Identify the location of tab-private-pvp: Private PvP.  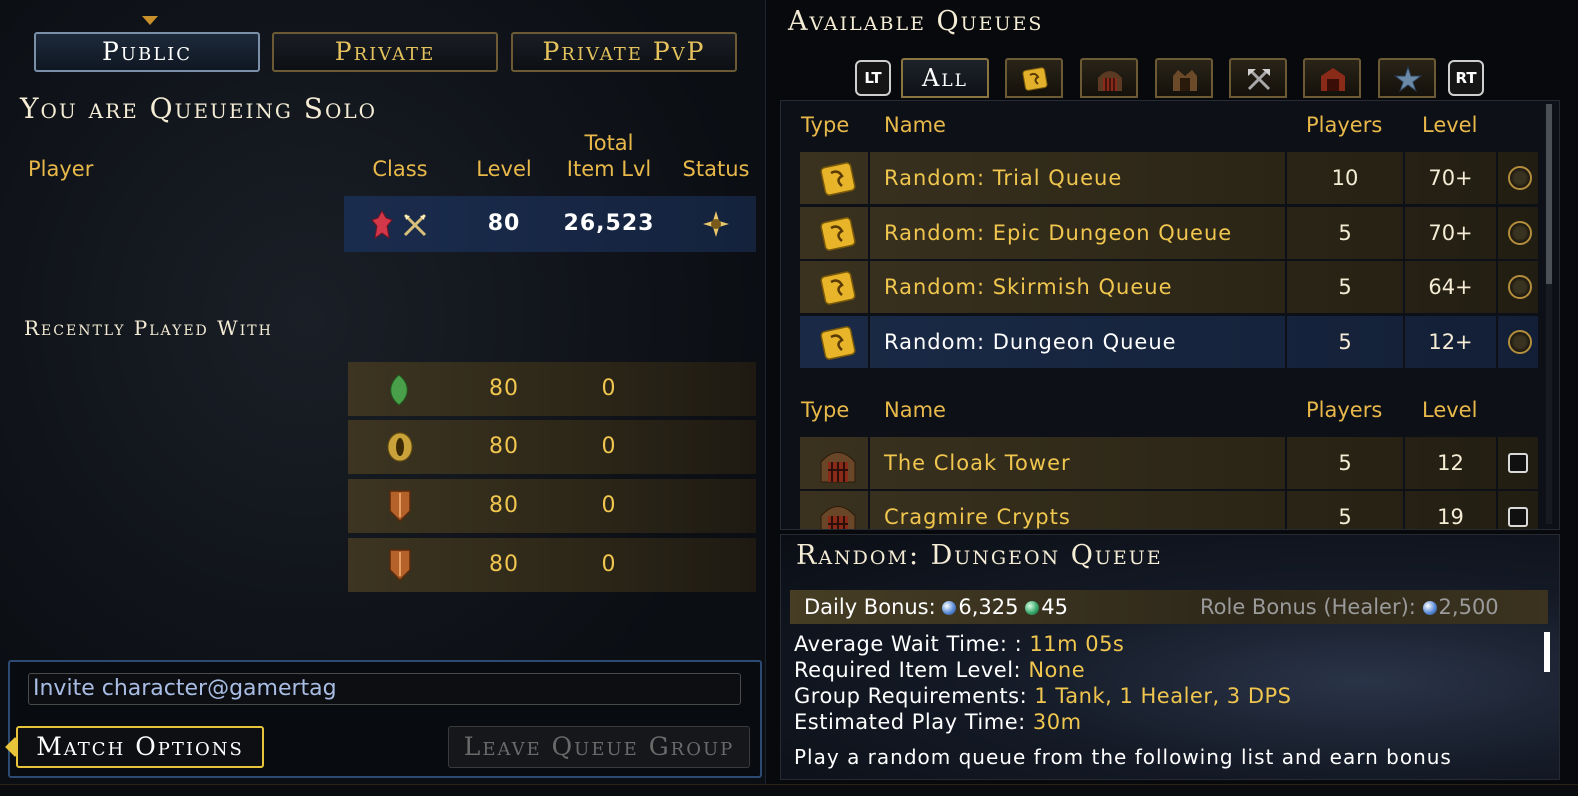
(624, 52).